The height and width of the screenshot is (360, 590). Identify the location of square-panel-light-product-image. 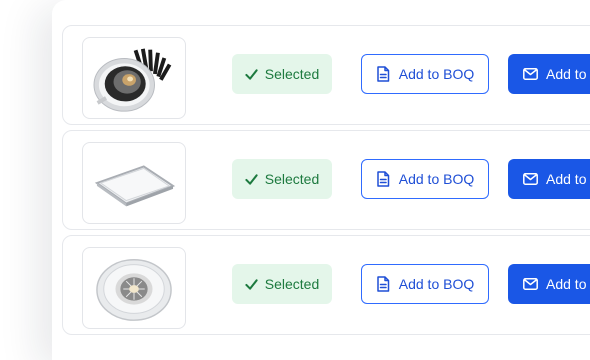
(135, 186).